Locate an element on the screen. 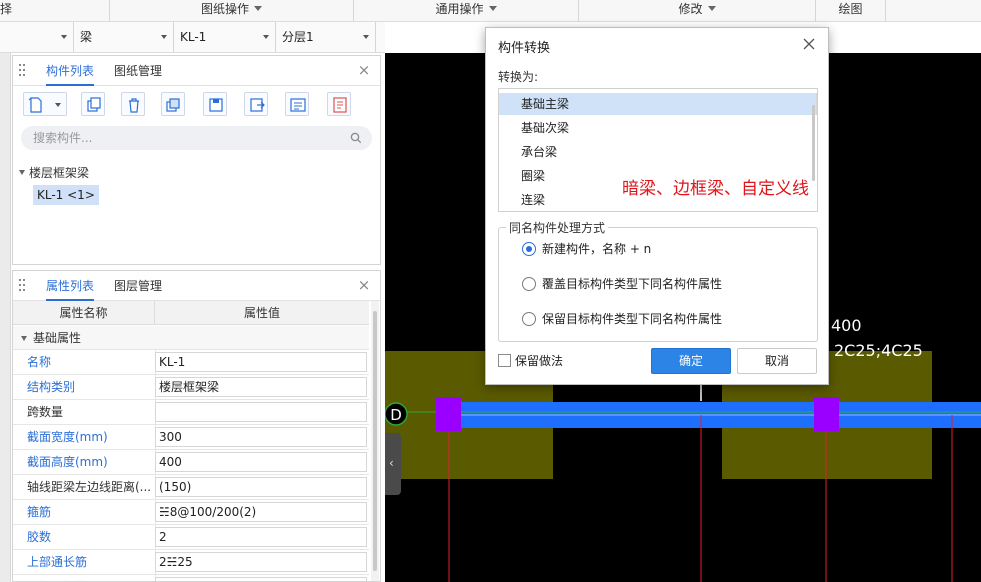 The width and height of the screenshot is (981, 582). property-scrollbar is located at coordinates (375, 441).